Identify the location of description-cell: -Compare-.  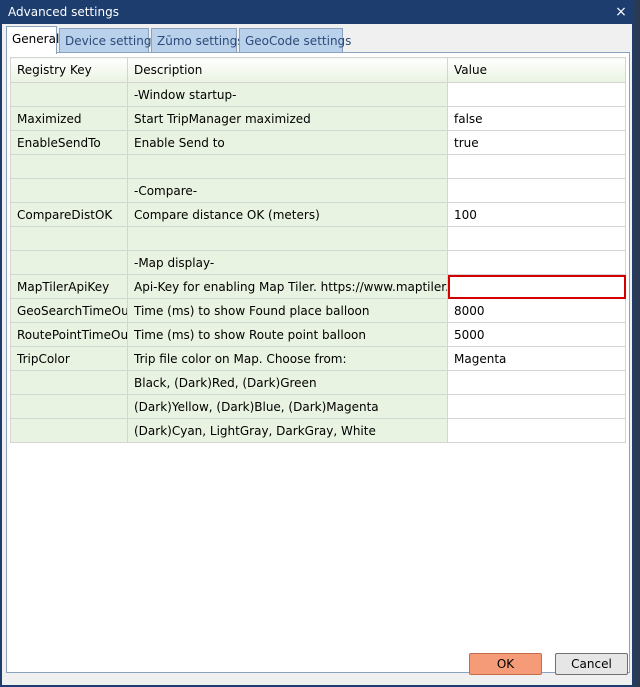
(287, 190).